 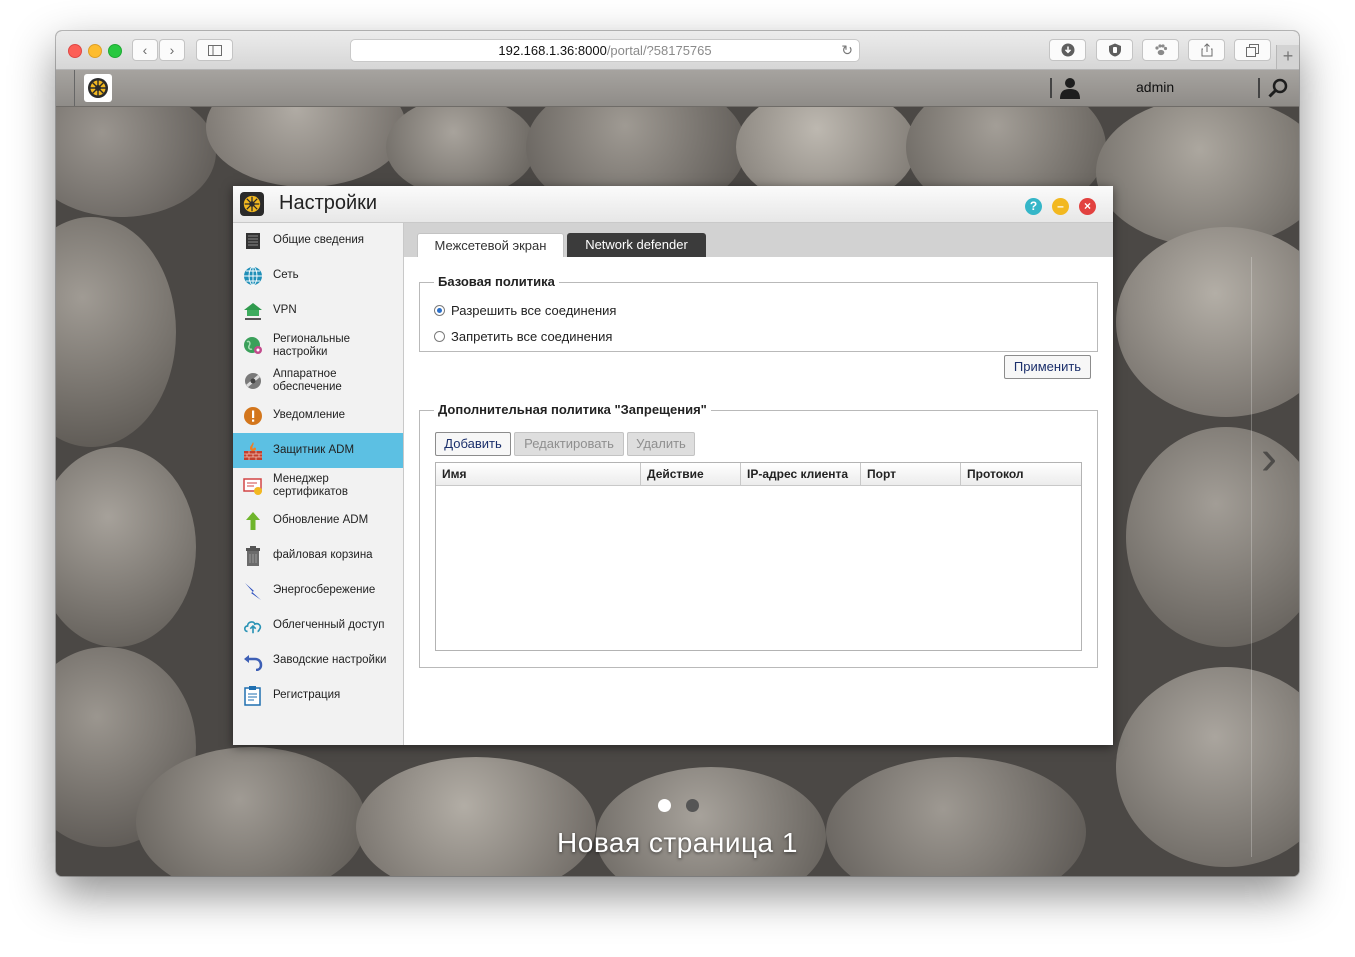 What do you see at coordinates (758, 240) in the screenshot?
I see `tab-strip: Межсетевой экран Network defender` at bounding box center [758, 240].